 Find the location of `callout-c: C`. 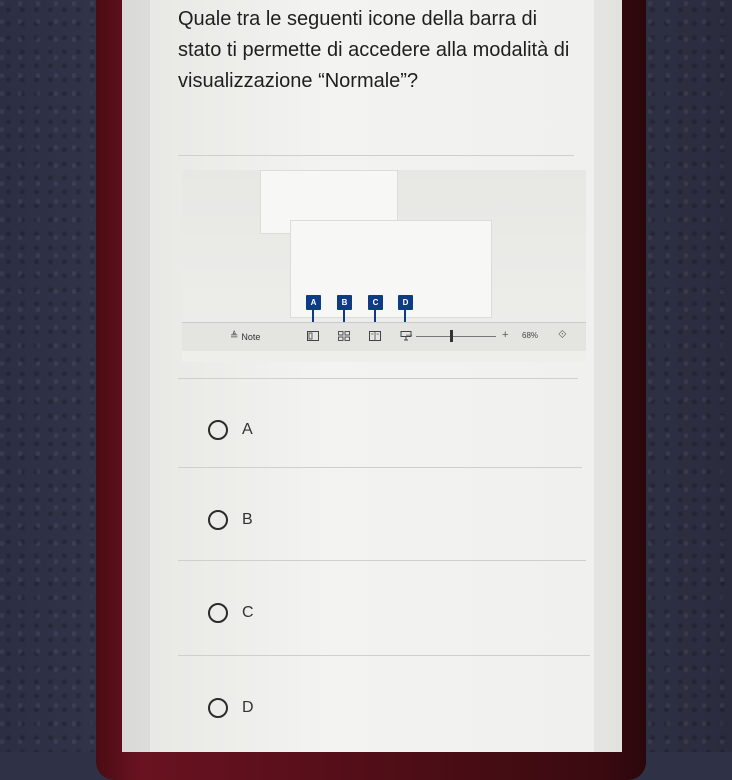

callout-c: C is located at coordinates (375, 302).